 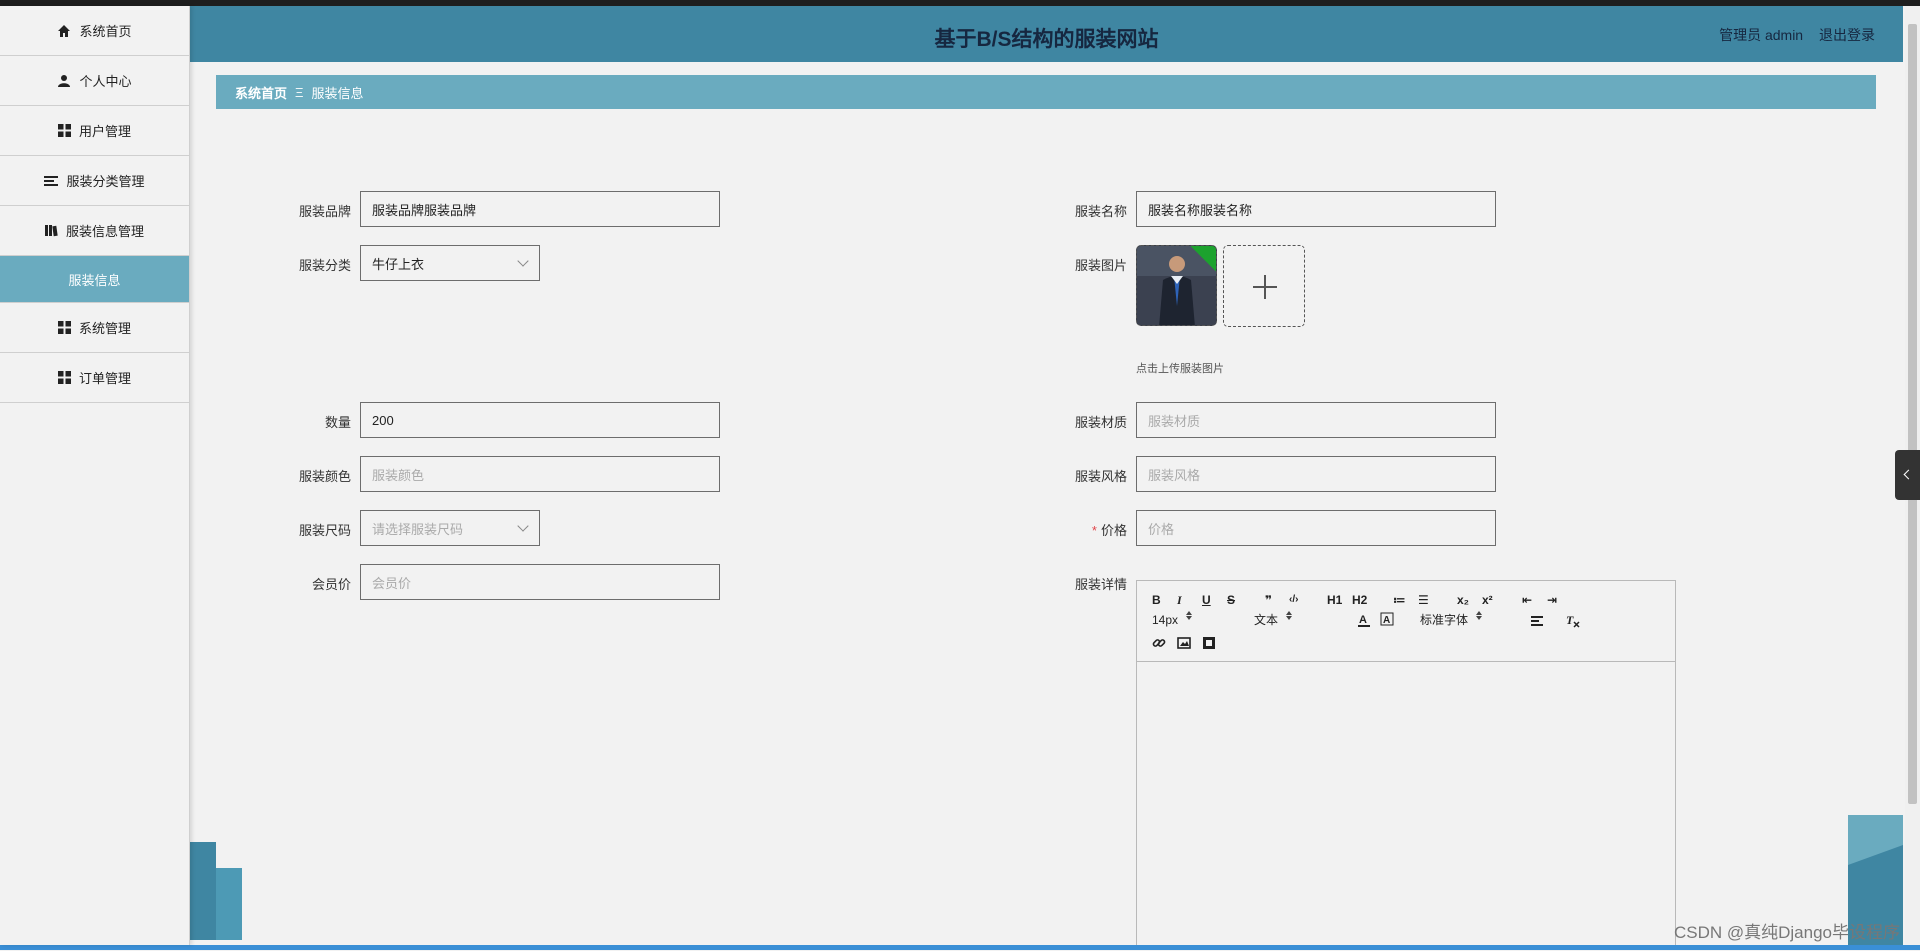 I want to click on name-value: 服装名称服装名称, so click(x=1200, y=210).